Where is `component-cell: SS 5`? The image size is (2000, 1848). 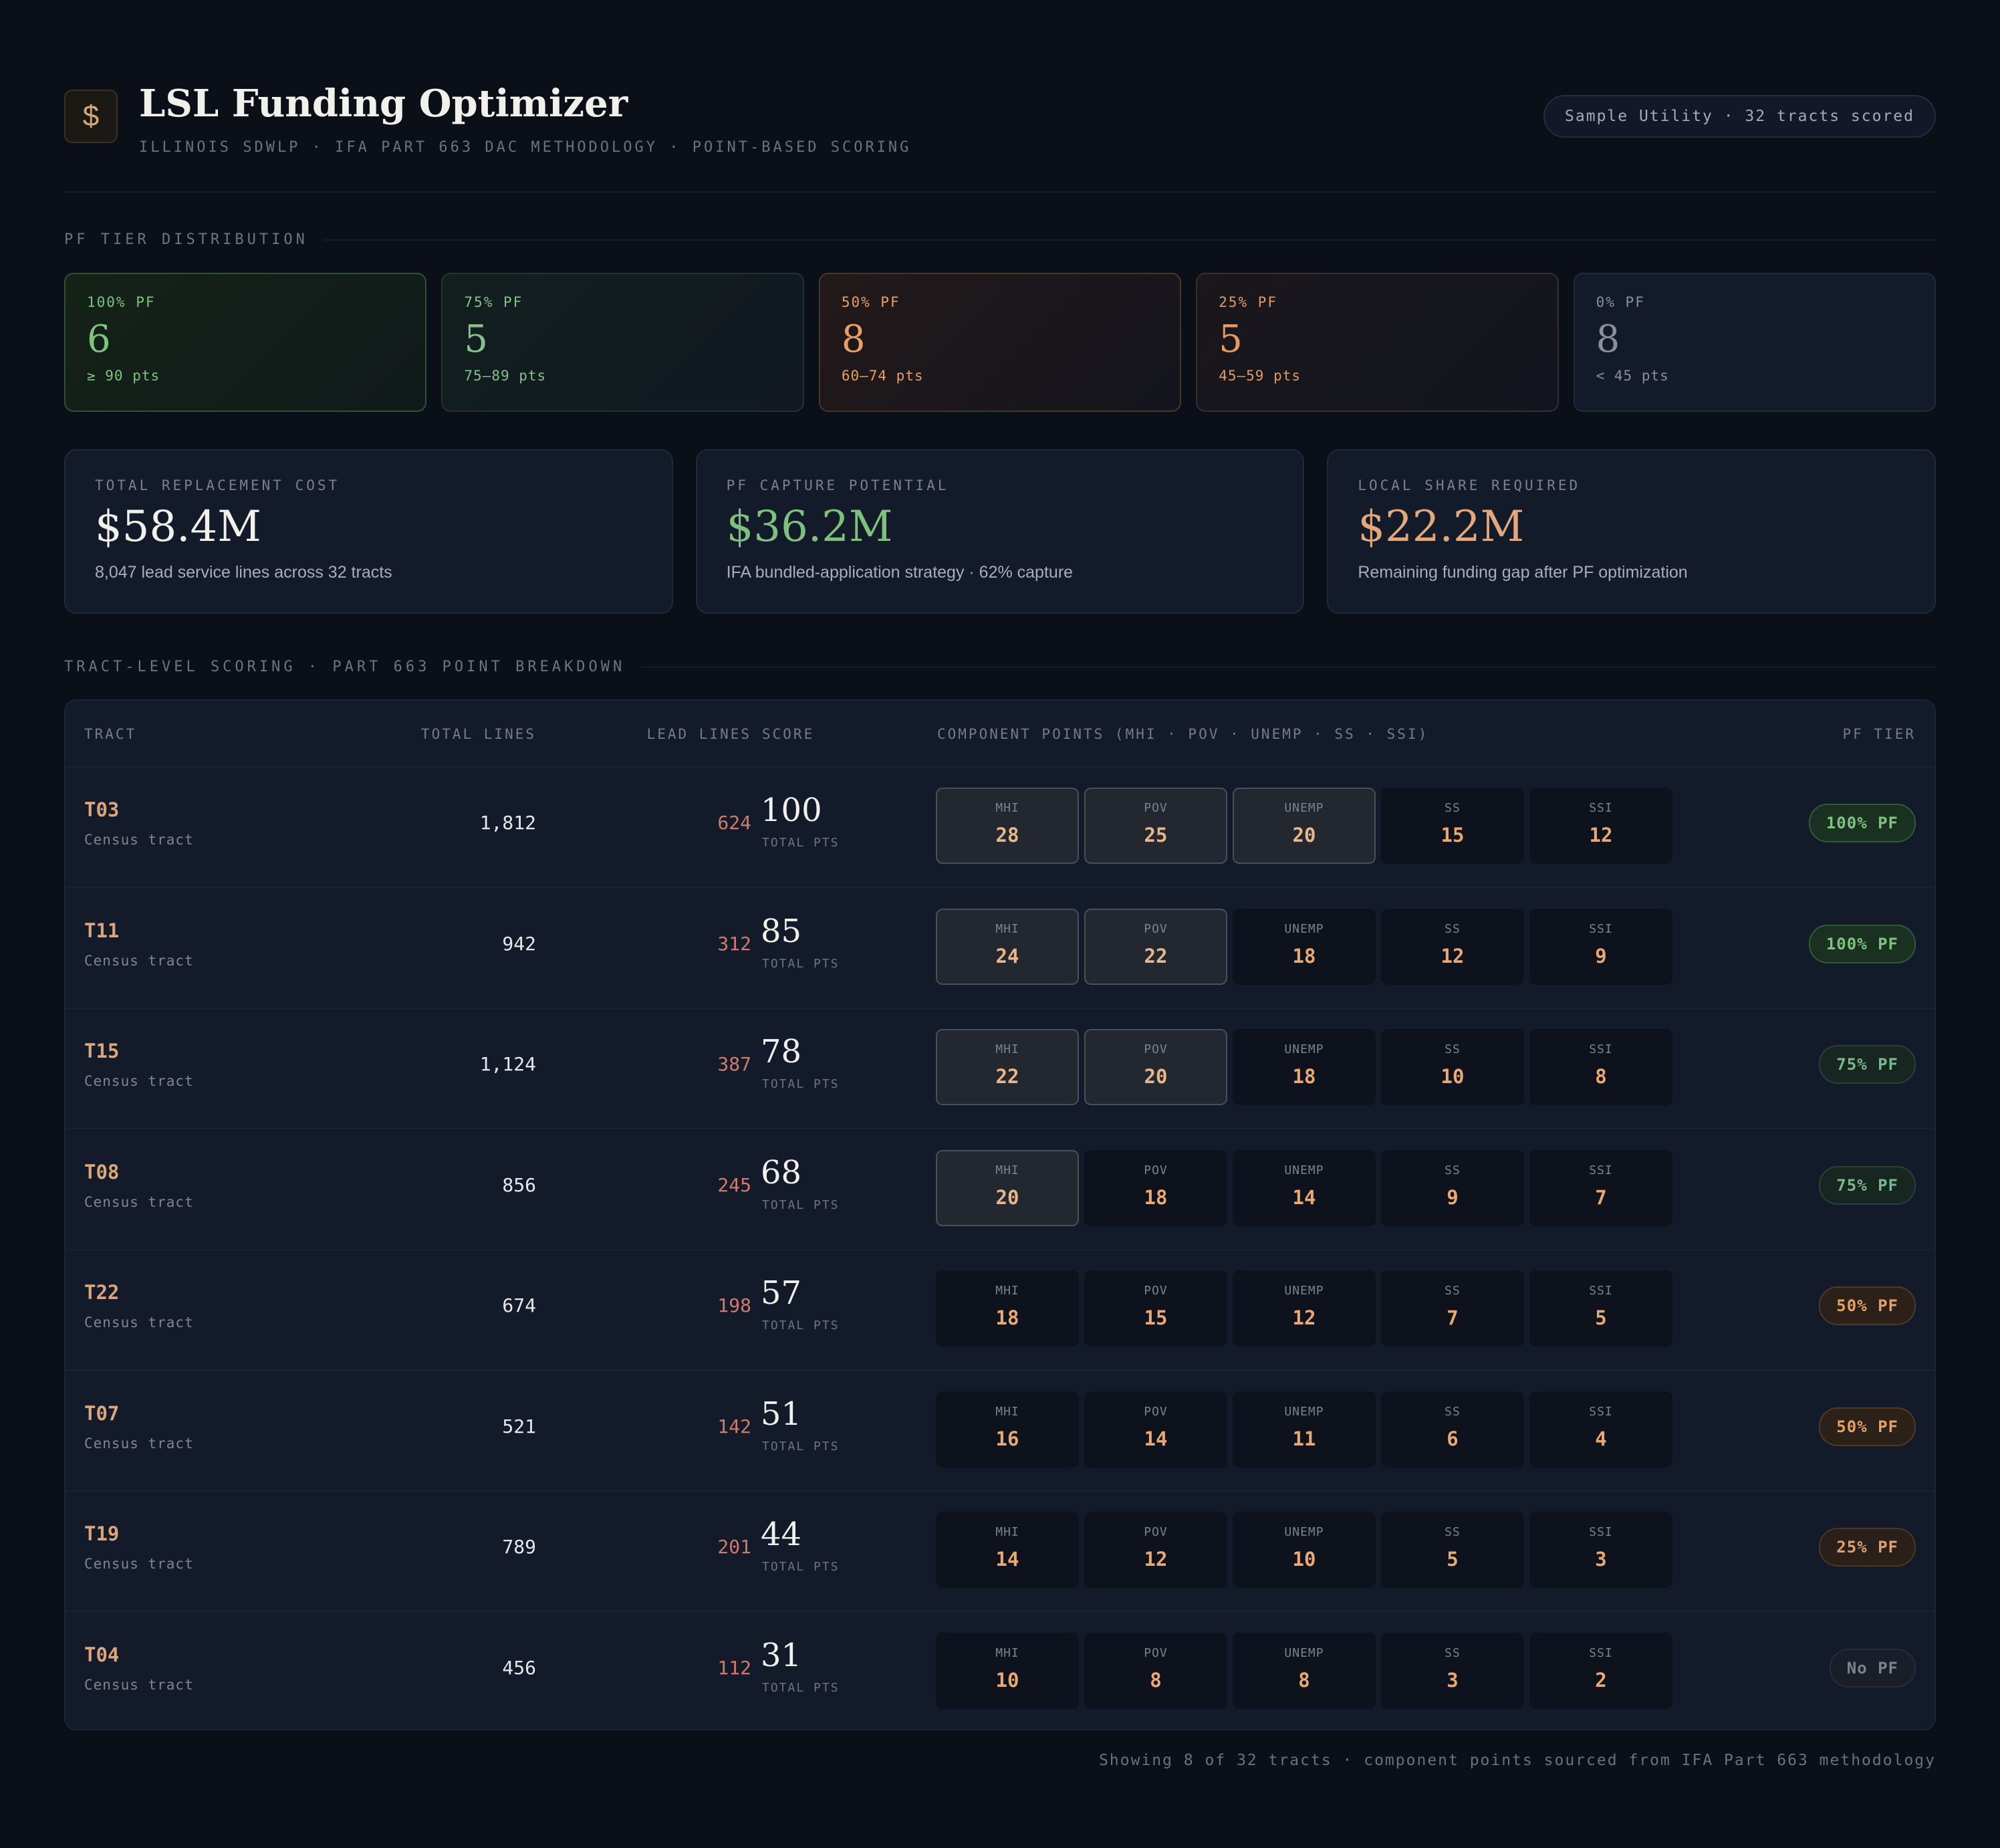
component-cell: SS 5 is located at coordinates (1452, 1550).